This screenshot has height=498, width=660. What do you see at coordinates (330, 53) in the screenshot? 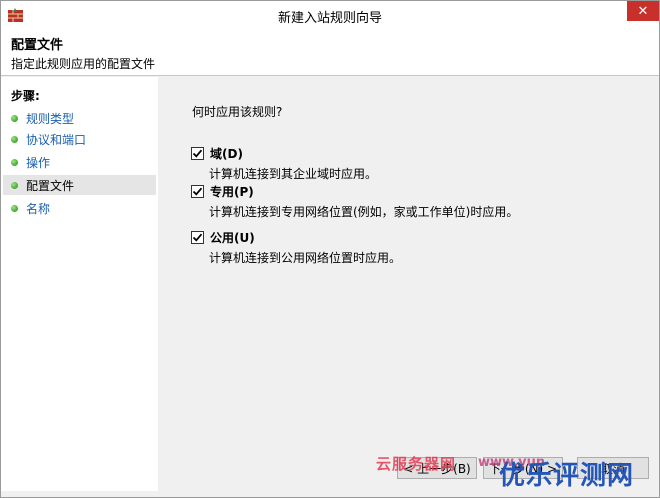
I see `page-header: 配置文件 指定此规则应用的配置文件` at bounding box center [330, 53].